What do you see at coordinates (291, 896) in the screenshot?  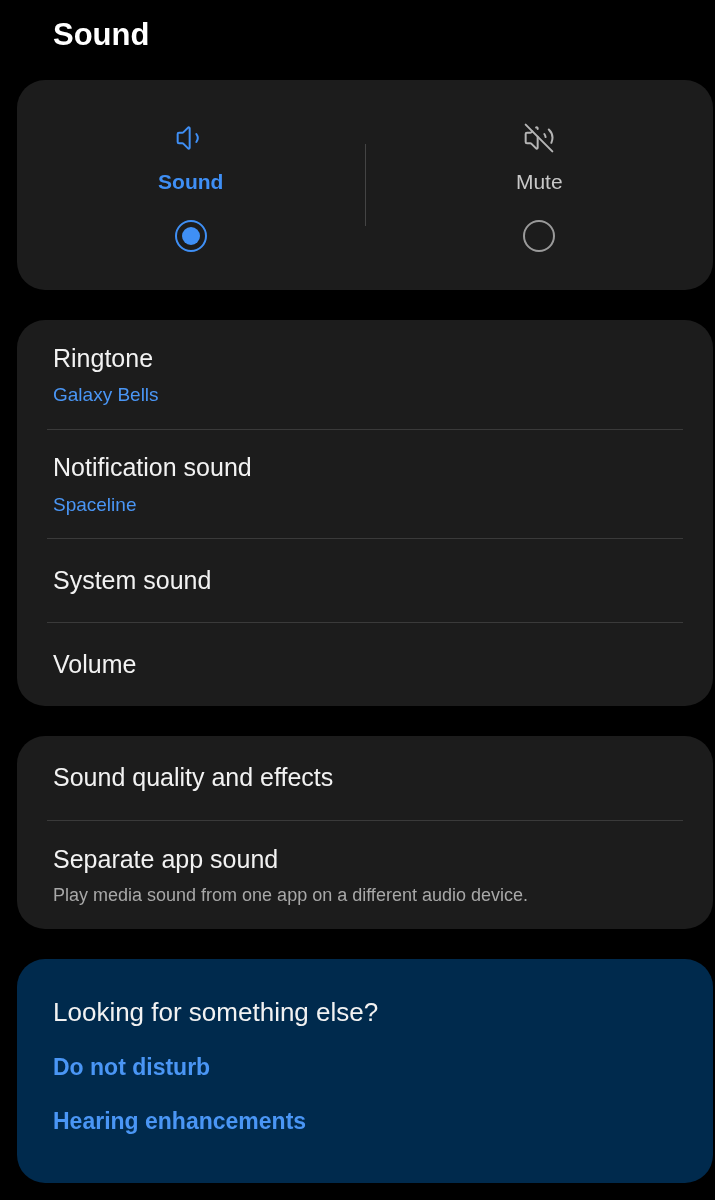 I see `row-description: Play media sound from one app on a different audio device.` at bounding box center [291, 896].